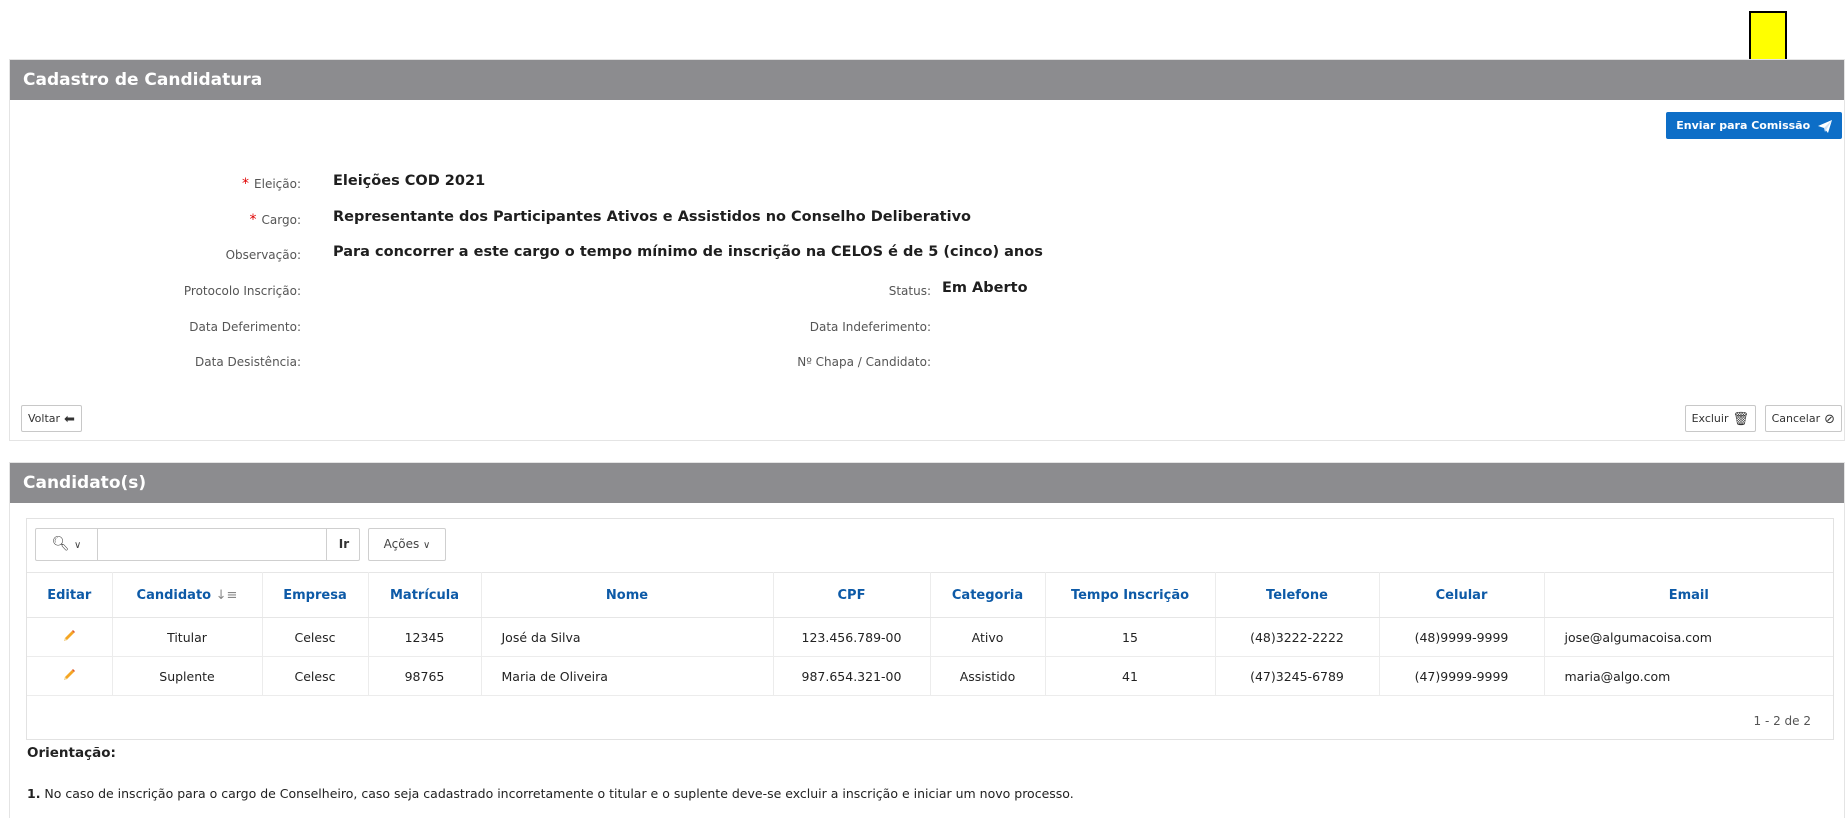 The image size is (1845, 818). Describe the element at coordinates (212, 544) in the screenshot. I see `search-input` at that location.